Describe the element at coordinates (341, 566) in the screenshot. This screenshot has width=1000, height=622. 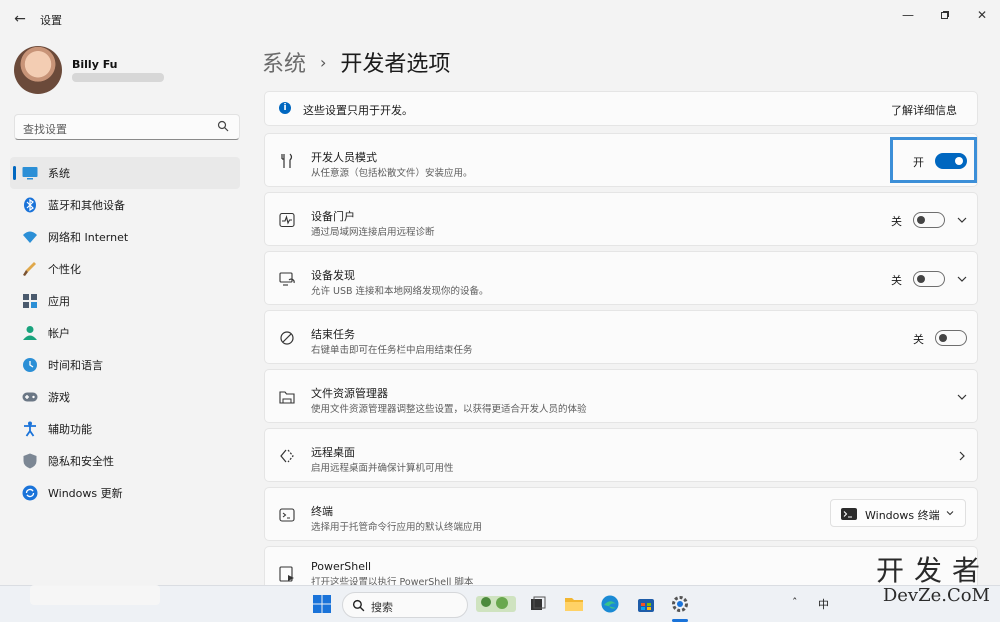
I see `setting-title: PowerShell` at that location.